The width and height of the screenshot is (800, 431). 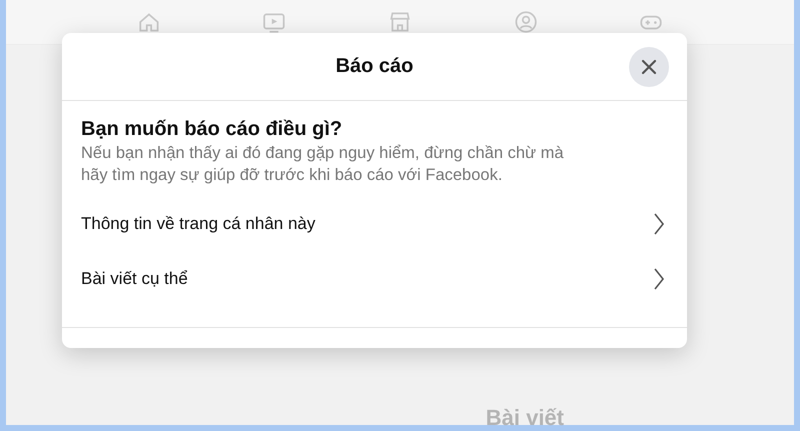 What do you see at coordinates (373, 223) in the screenshot?
I see `report-option: Thông tin về trang cá nhân này` at bounding box center [373, 223].